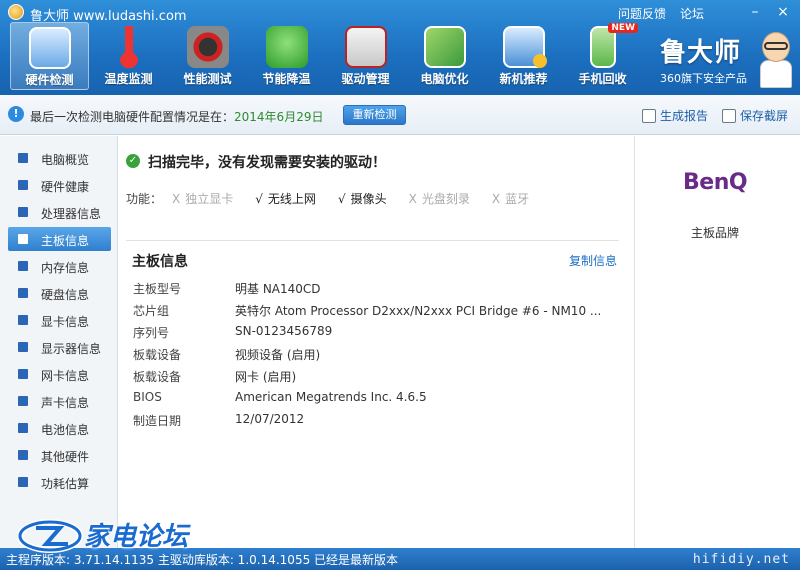  Describe the element at coordinates (278, 289) in the screenshot. I see `info-value: 明基 NA140CD` at that location.